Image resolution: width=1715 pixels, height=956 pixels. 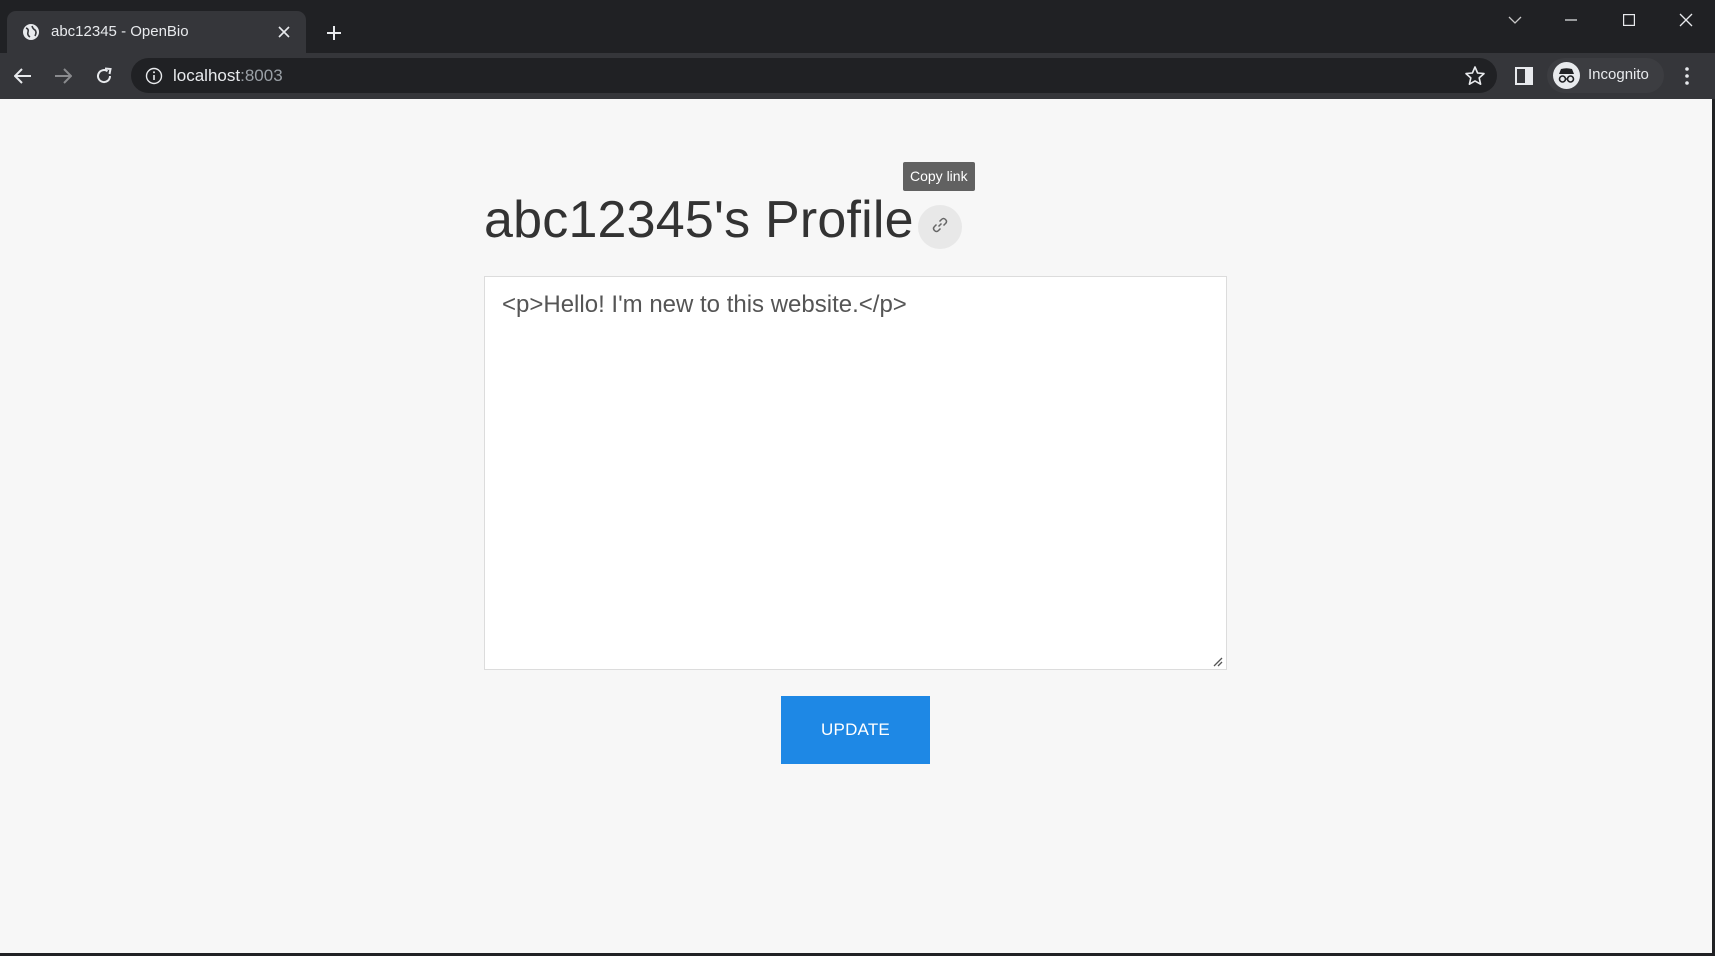 What do you see at coordinates (261, 75) in the screenshot?
I see `url-port: :8003` at bounding box center [261, 75].